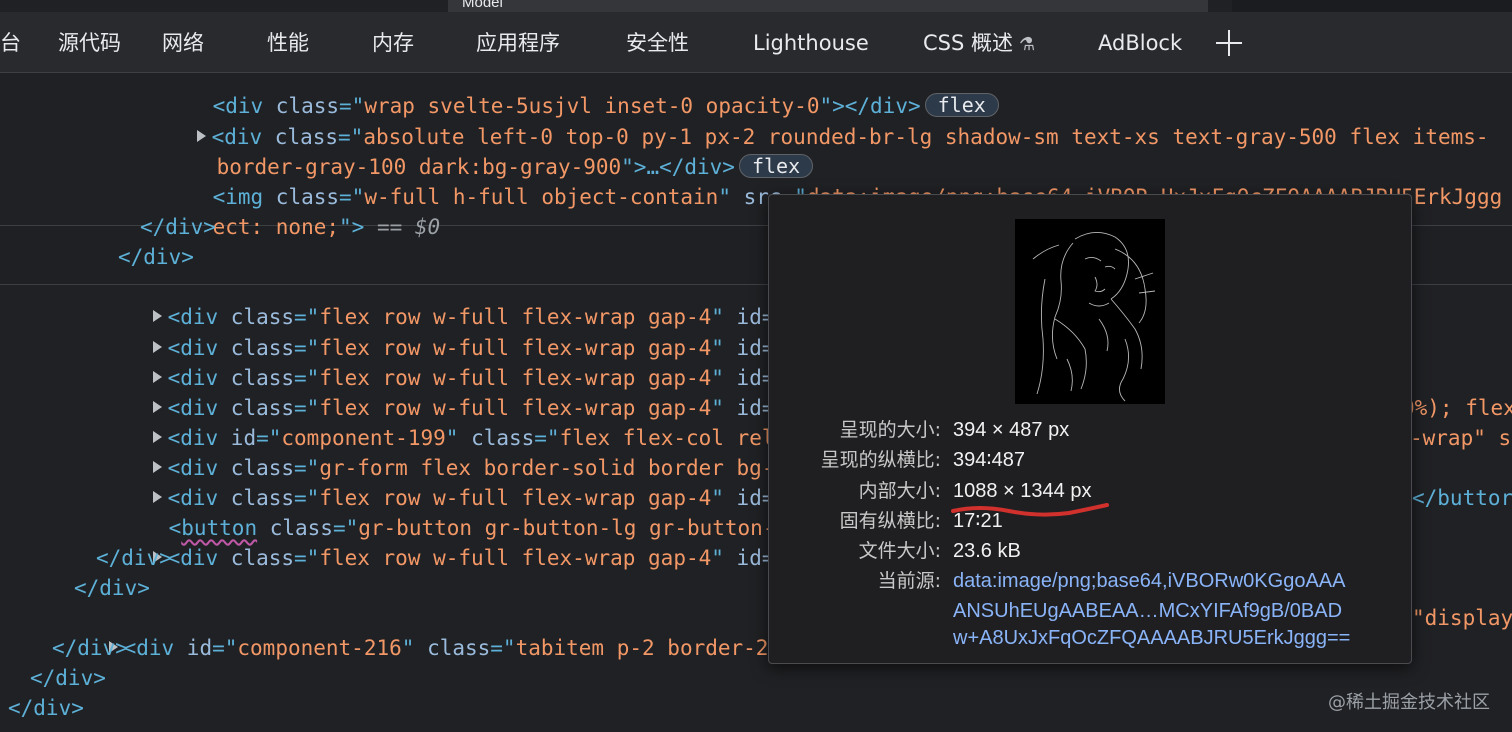 This screenshot has height=732, width=1512. I want to click on tab-security: 安全性, so click(657, 43).